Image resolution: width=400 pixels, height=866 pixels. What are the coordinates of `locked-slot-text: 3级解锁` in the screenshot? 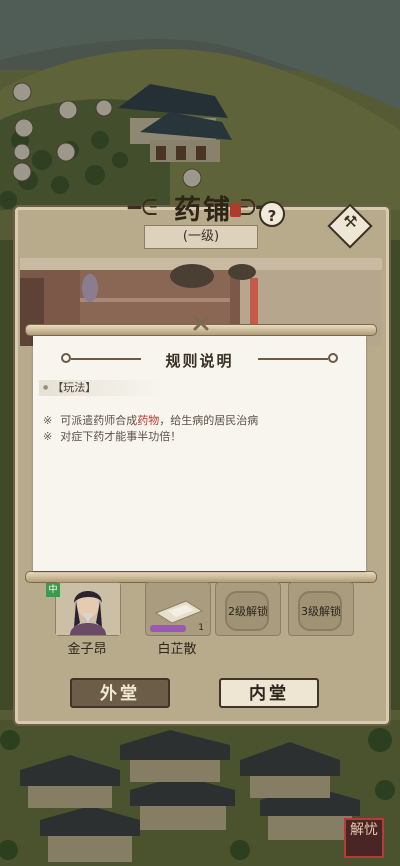 It's located at (321, 611).